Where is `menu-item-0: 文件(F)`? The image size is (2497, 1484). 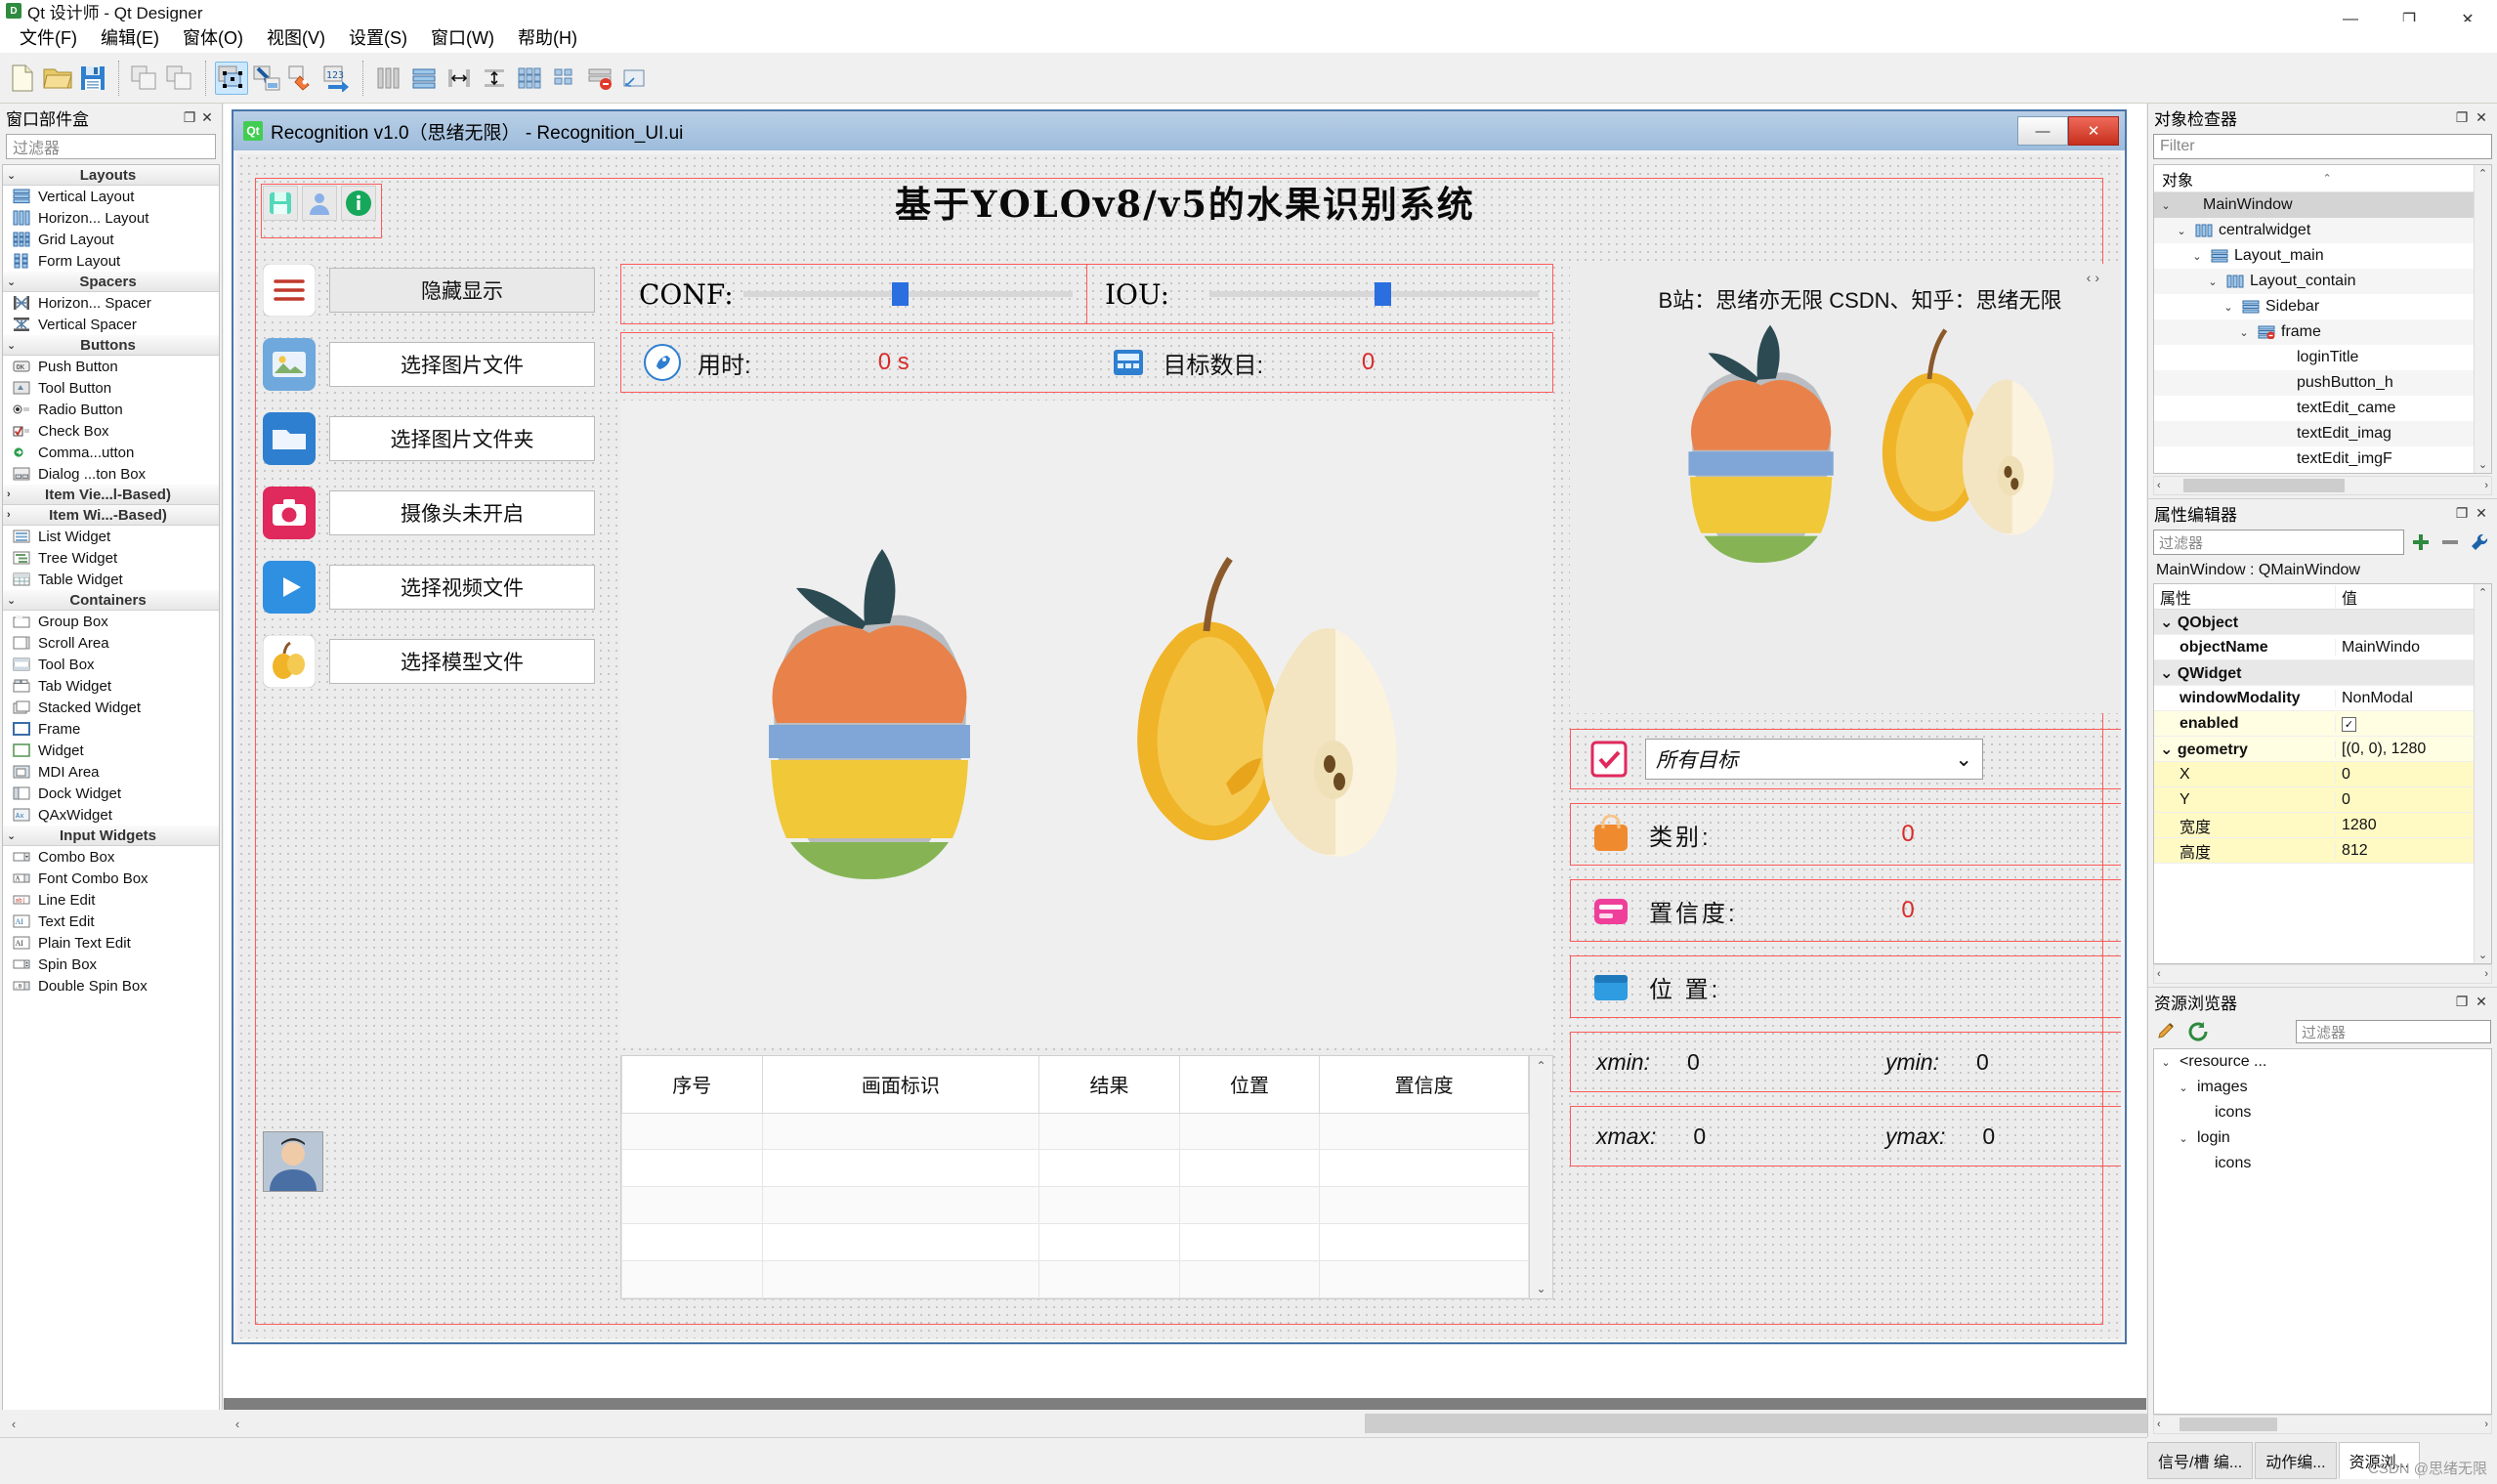
menu-item-0: 文件(F) is located at coordinates (49, 37).